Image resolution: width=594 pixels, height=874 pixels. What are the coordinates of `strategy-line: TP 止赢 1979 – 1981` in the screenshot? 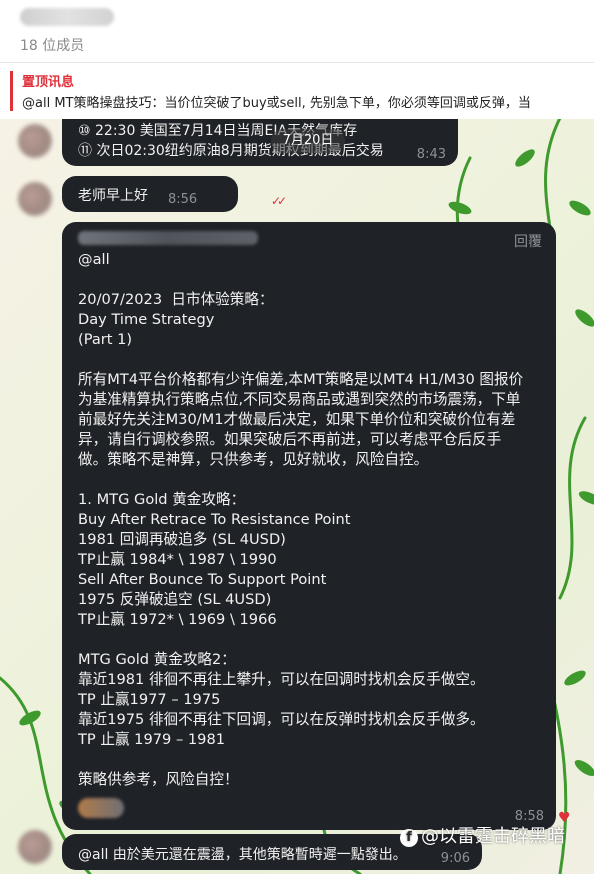 It's located at (152, 739).